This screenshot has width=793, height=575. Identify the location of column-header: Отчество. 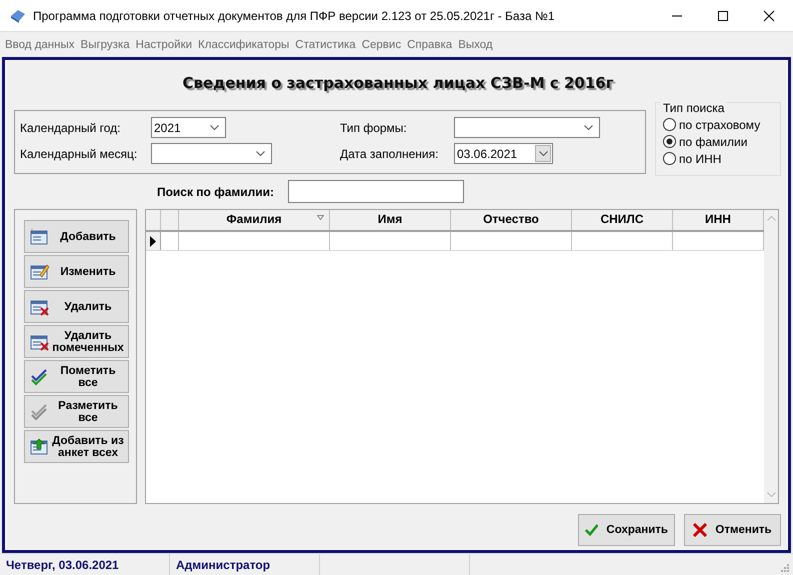
(511, 220).